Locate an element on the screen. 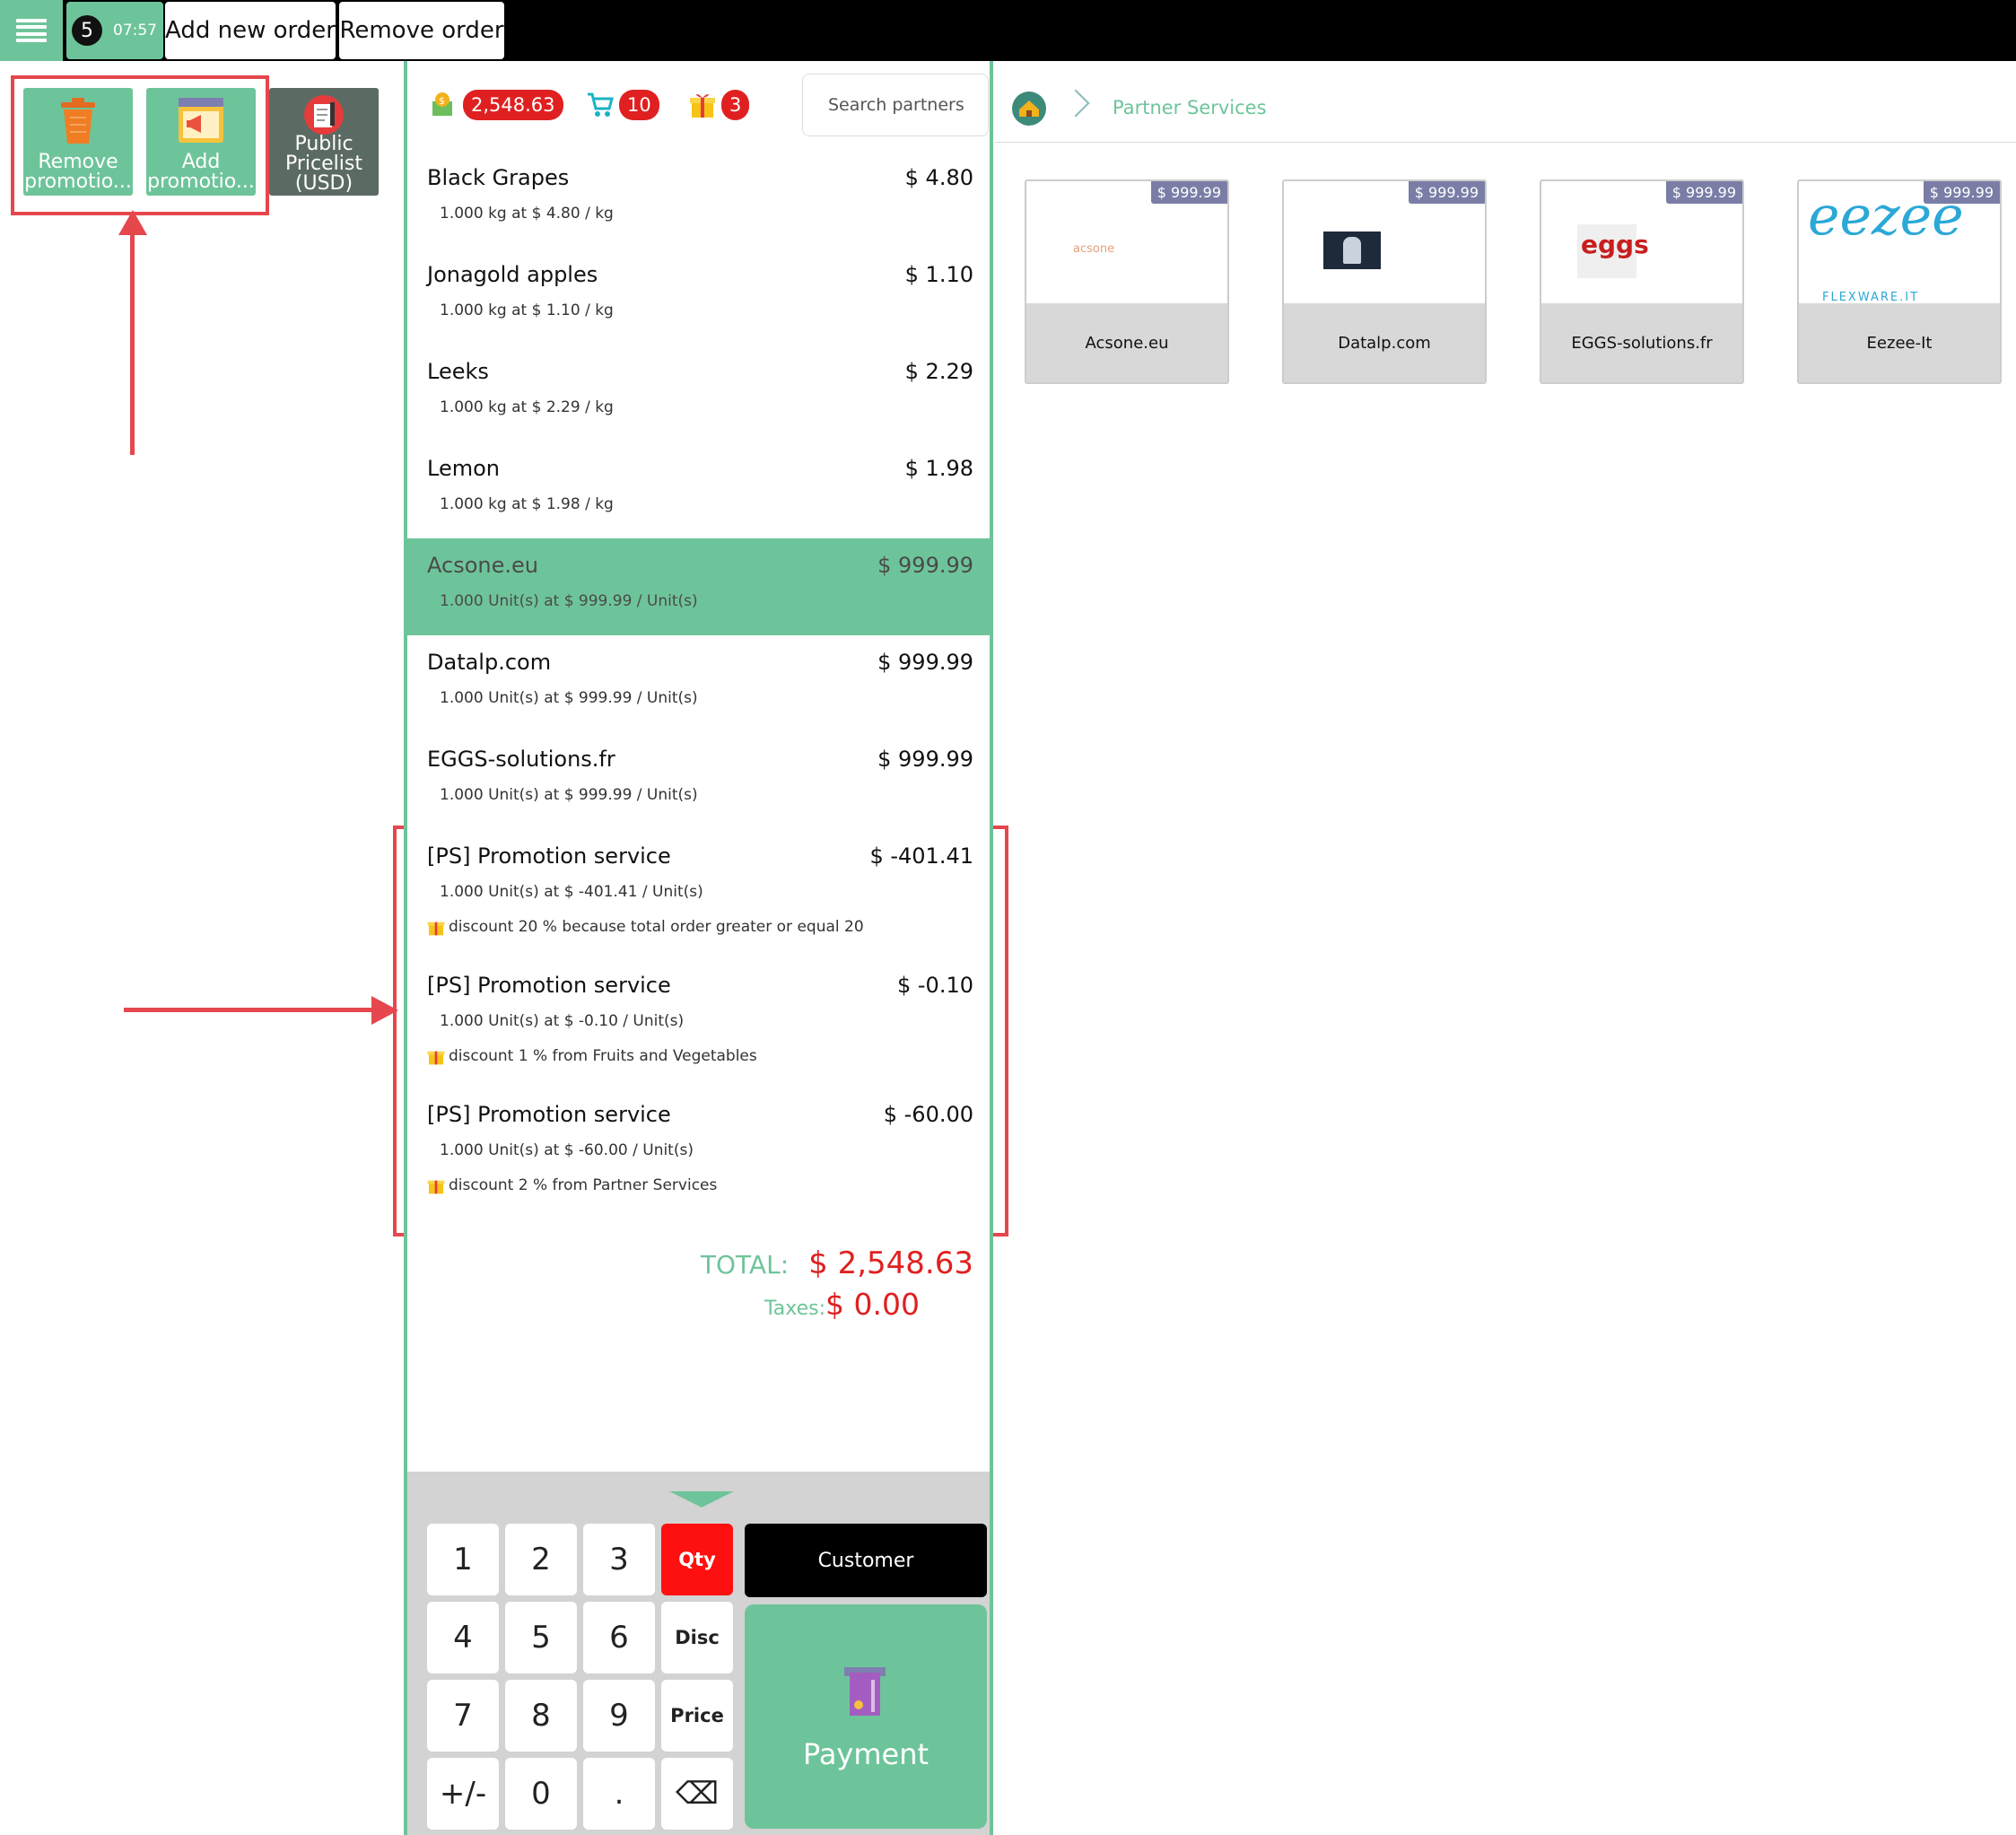 The height and width of the screenshot is (1835, 2016). order-tab: 5 07:57 is located at coordinates (114, 30).